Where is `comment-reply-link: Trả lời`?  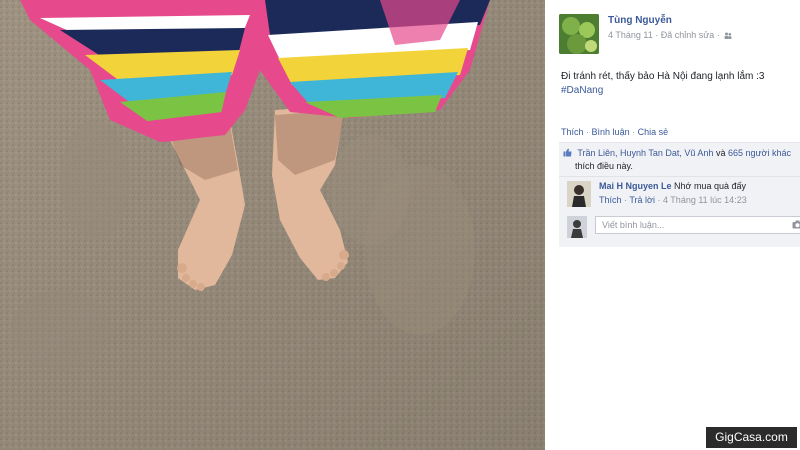 comment-reply-link: Trả lời is located at coordinates (642, 200).